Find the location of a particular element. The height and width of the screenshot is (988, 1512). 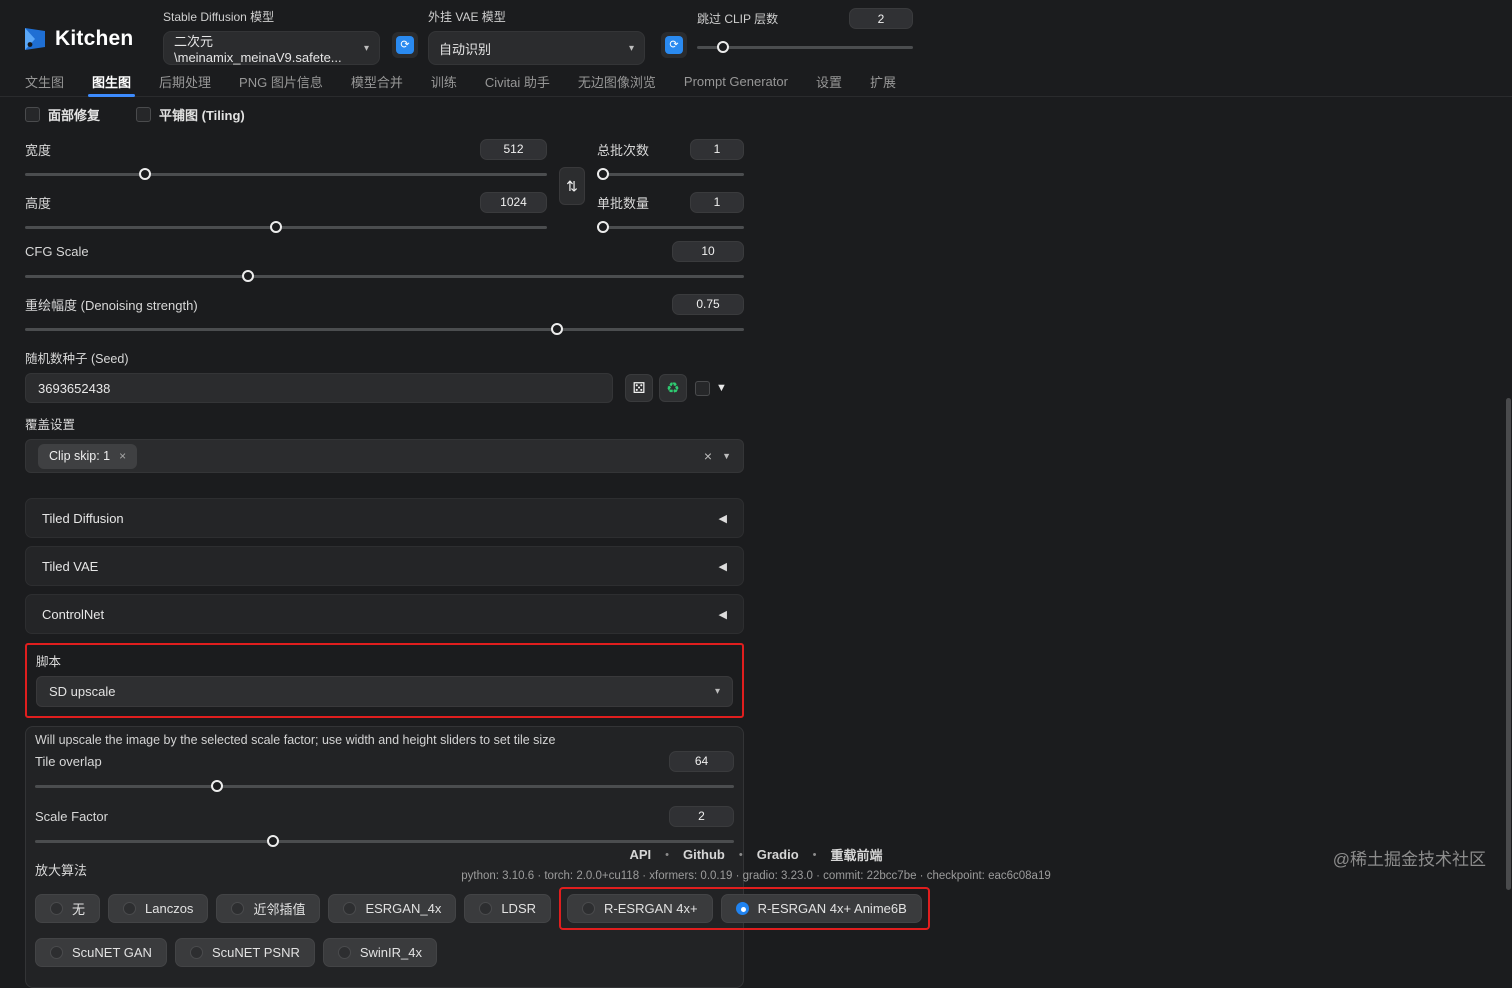

batch-count-value: 1 is located at coordinates (717, 149).